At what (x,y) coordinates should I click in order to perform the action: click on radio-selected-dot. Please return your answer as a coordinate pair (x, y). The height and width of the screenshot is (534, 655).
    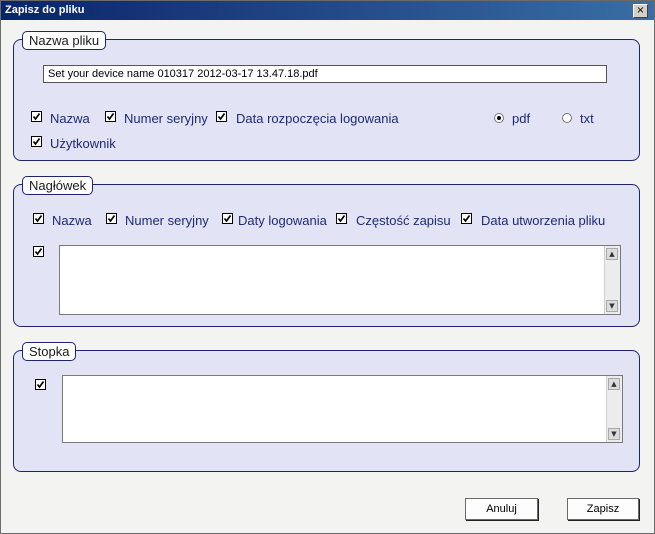
    Looking at the image, I should click on (499, 118).